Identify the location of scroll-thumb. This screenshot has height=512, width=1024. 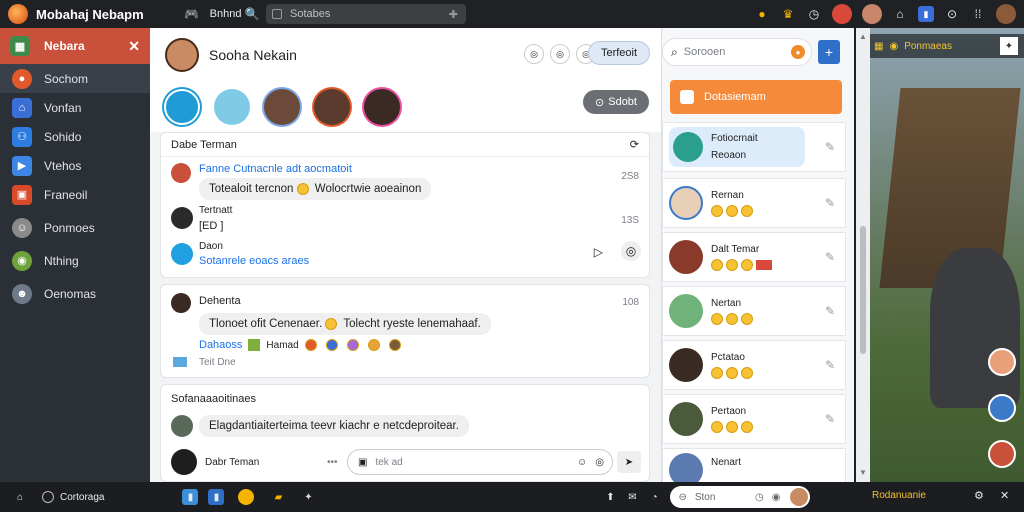
(863, 290).